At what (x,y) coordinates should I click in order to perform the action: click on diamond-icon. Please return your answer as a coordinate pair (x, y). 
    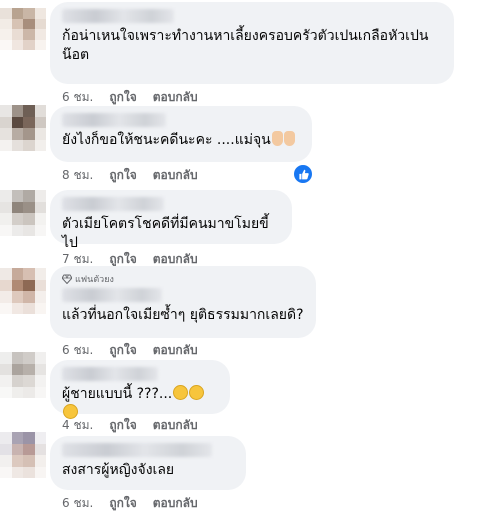
    Looking at the image, I should click on (67, 279).